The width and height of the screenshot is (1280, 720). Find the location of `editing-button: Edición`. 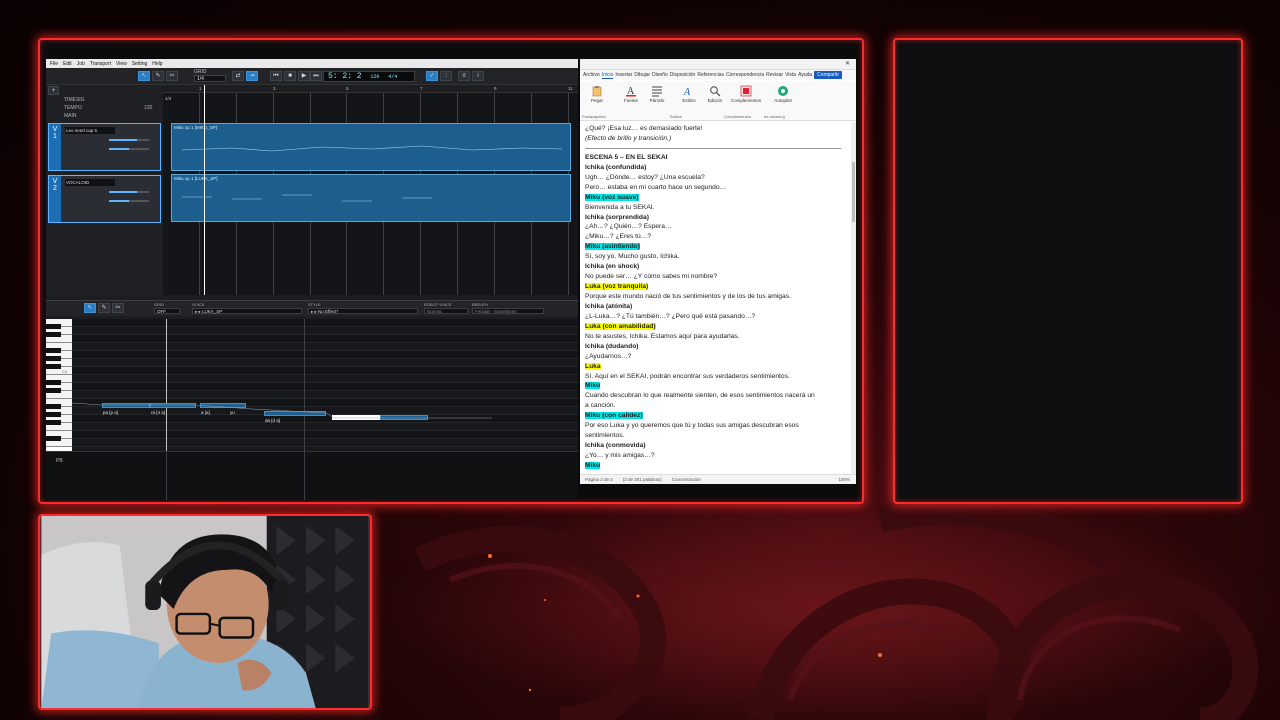

editing-button: Edición is located at coordinates (715, 98).